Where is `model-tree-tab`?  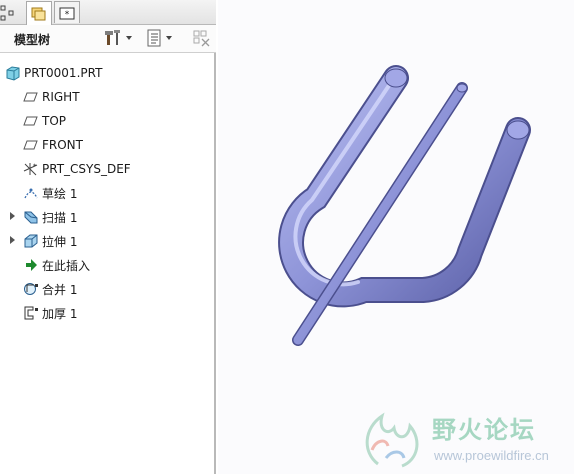 model-tree-tab is located at coordinates (39, 13).